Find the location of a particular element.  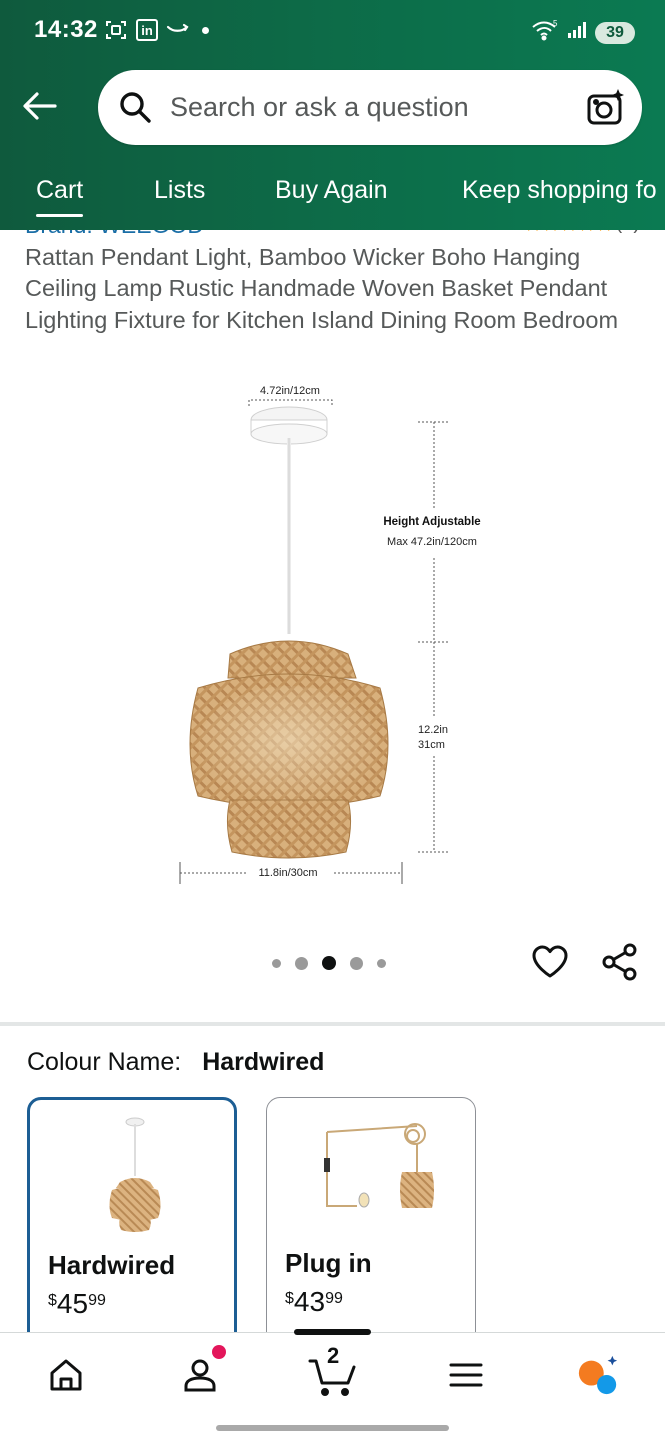

nav-rufus is located at coordinates (598, 1375).